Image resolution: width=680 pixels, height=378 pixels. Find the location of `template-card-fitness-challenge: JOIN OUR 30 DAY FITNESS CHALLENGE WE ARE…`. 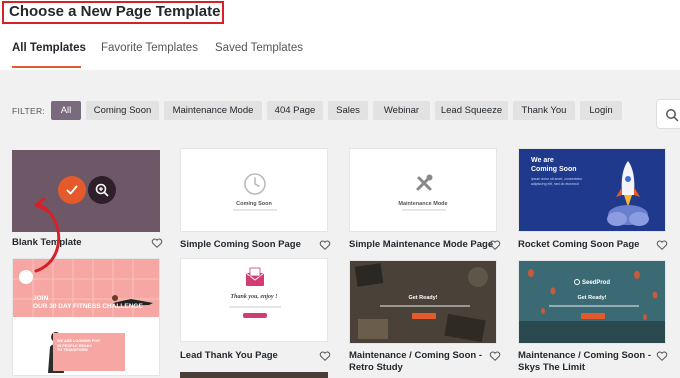

template-card-fitness-challenge: JOIN OUR 30 DAY FITNESS CHALLENGE WE ARE… is located at coordinates (86, 317).